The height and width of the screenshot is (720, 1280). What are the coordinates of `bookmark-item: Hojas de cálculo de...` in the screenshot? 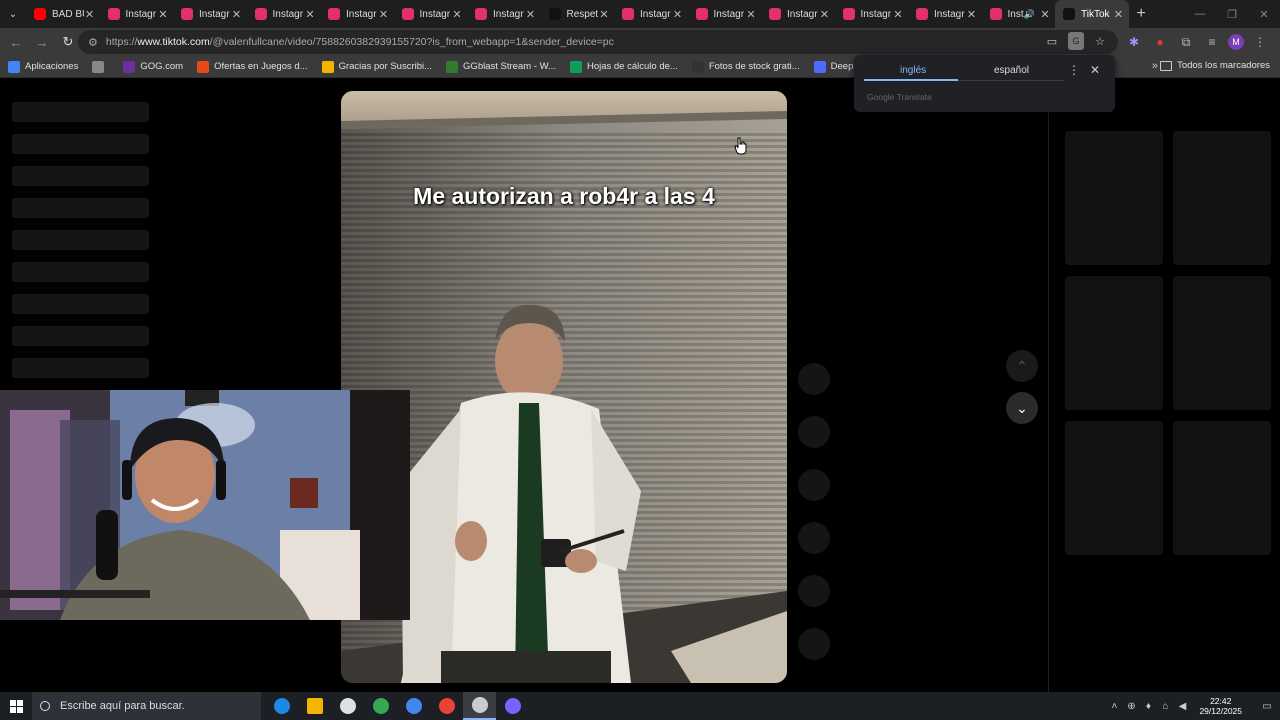 It's located at (623, 66).